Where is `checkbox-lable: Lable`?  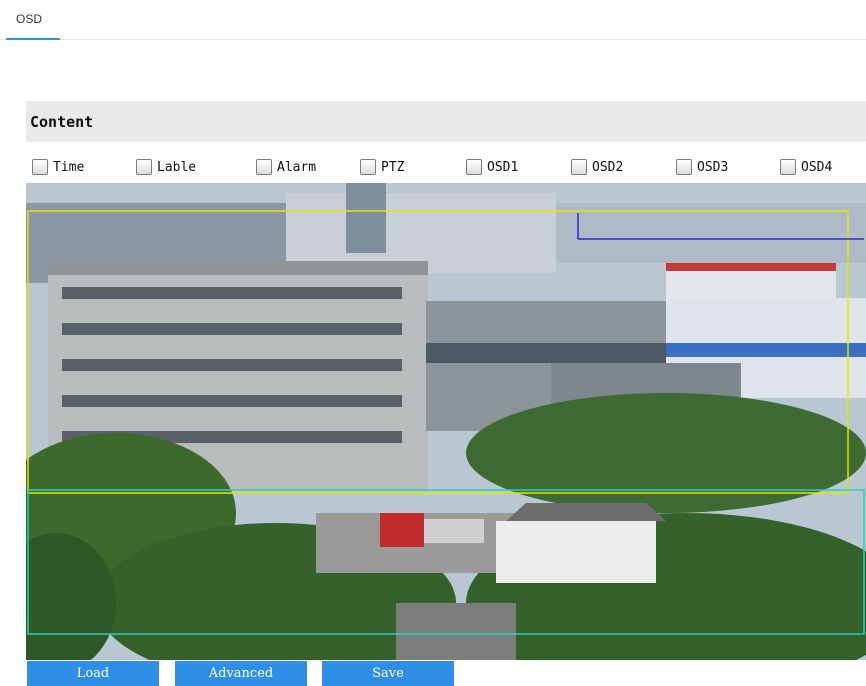
checkbox-lable: Lable is located at coordinates (166, 167).